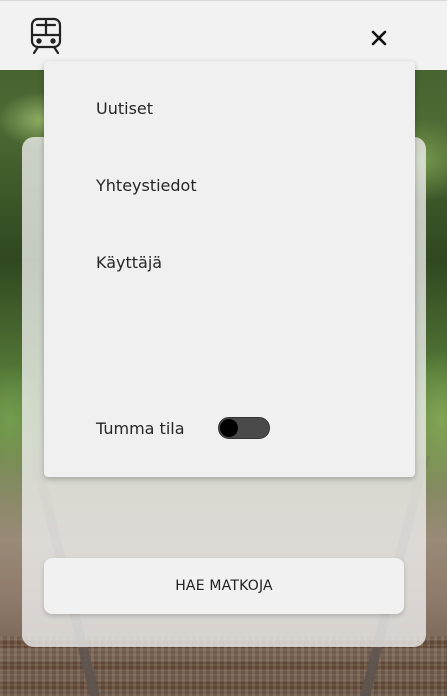 The width and height of the screenshot is (447, 696). Describe the element at coordinates (46, 36) in the screenshot. I see `train-icon` at that location.